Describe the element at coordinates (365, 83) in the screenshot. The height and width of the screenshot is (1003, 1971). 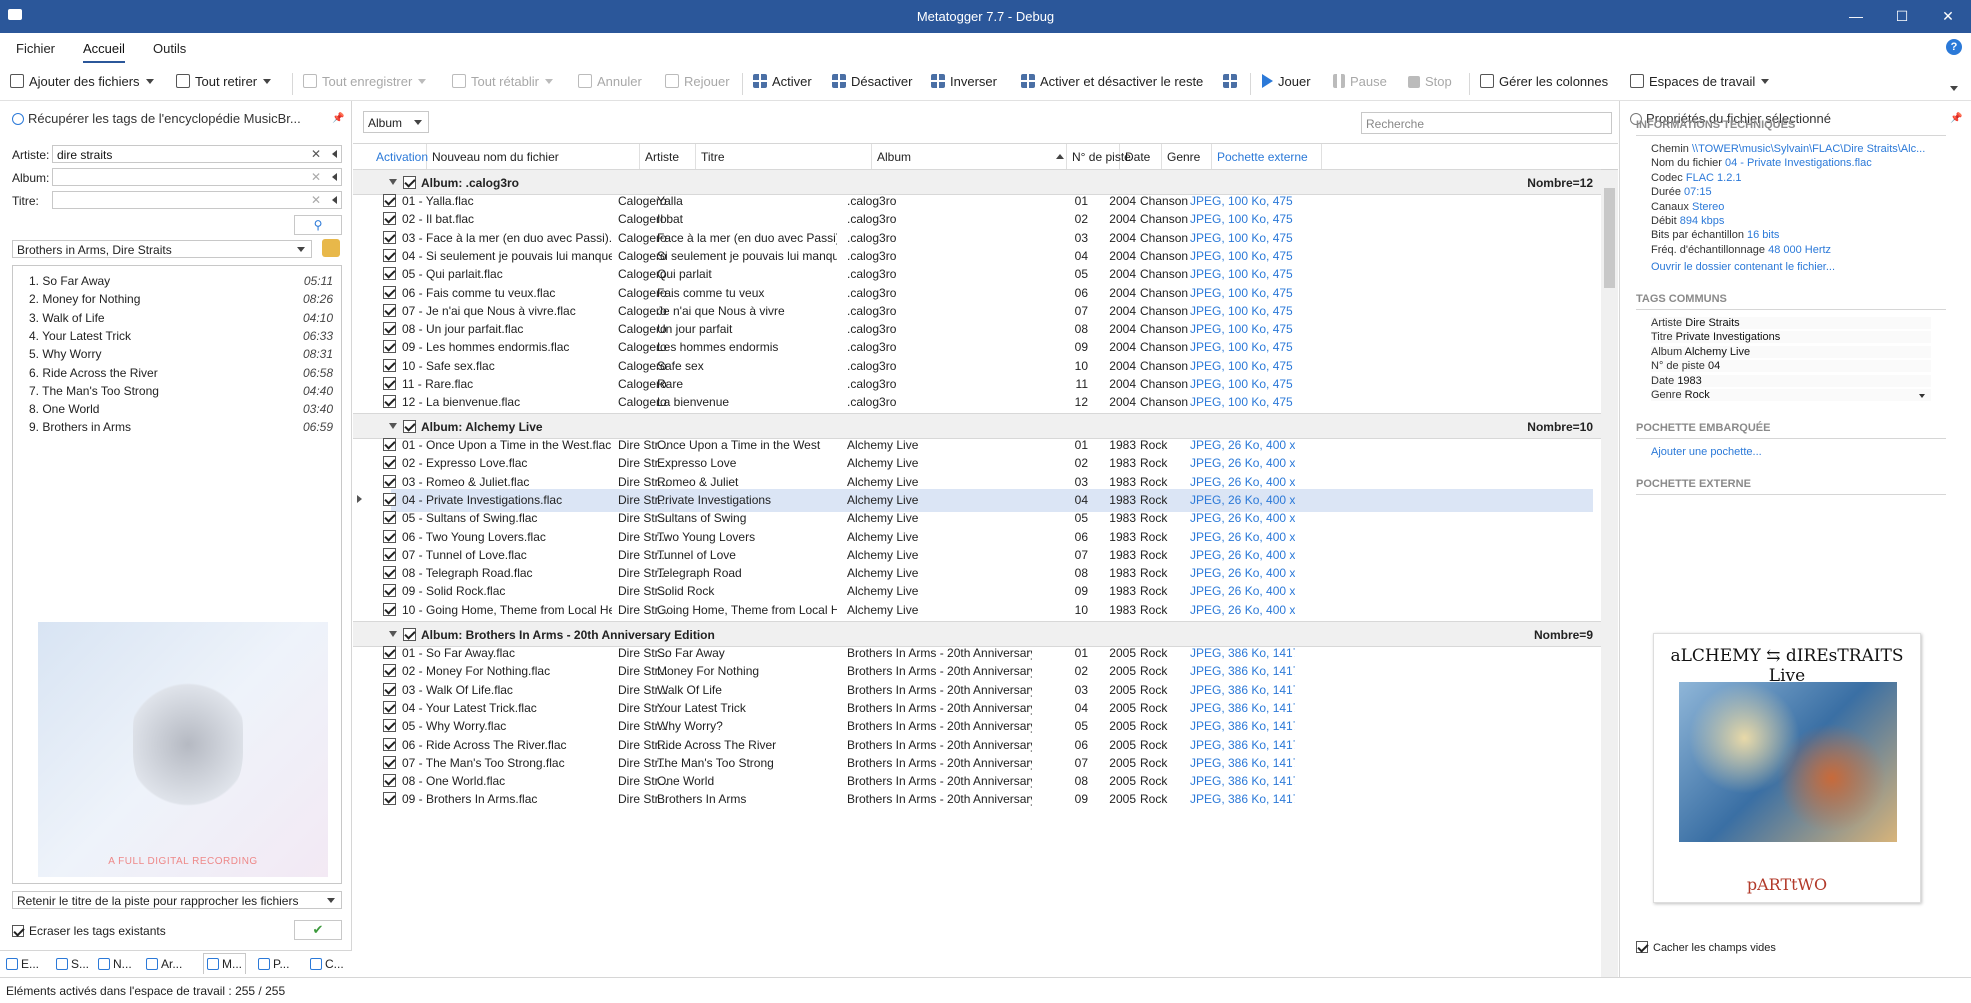
I see `save-all-button: Tout enregistrer` at that location.